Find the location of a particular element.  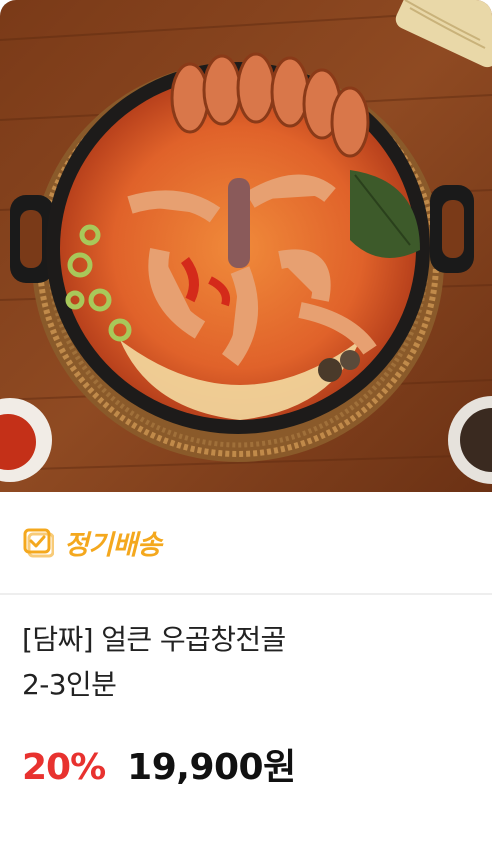

sale-price: 19,900원 is located at coordinates (211, 767).